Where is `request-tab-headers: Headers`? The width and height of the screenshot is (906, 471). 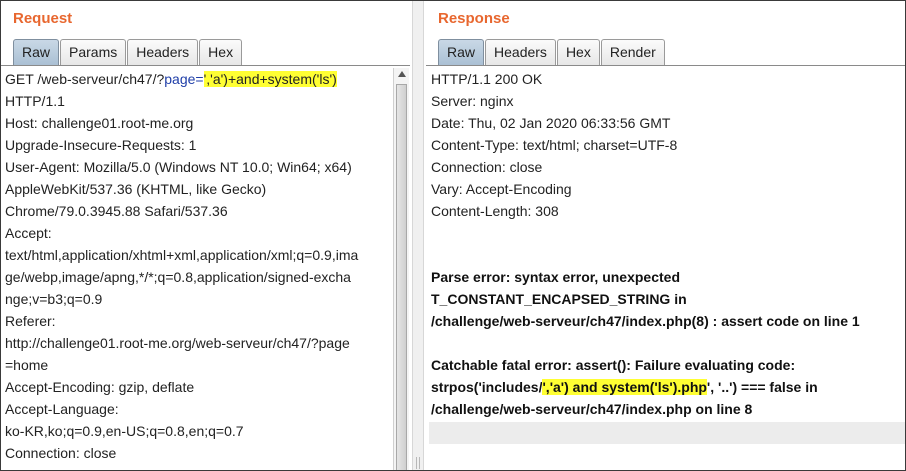 request-tab-headers: Headers is located at coordinates (163, 52).